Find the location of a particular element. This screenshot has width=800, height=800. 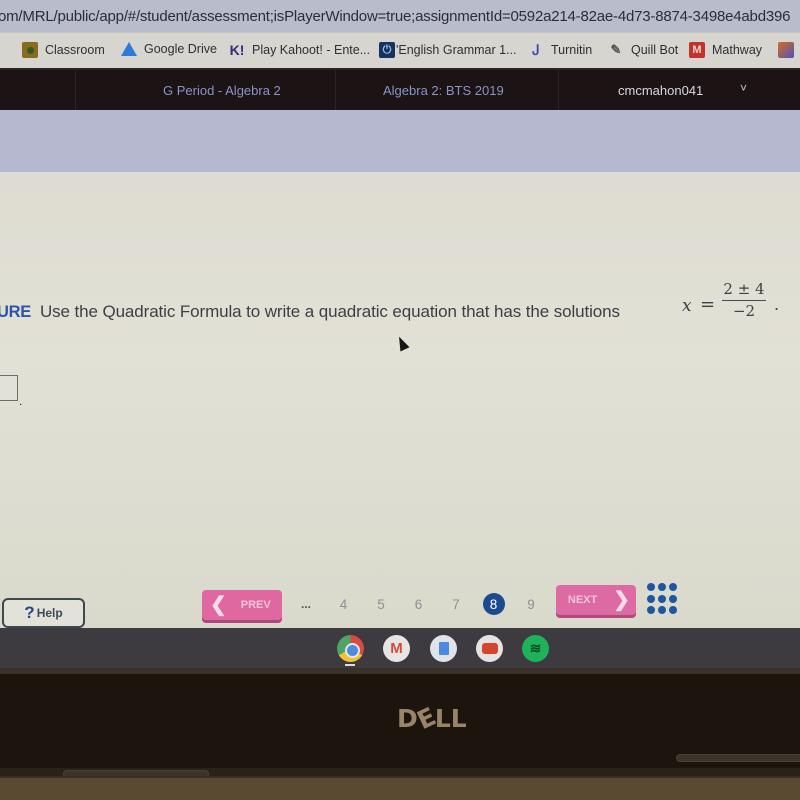

question-pager: ... 4 5 6 7 8 9 is located at coordinates (426, 604).